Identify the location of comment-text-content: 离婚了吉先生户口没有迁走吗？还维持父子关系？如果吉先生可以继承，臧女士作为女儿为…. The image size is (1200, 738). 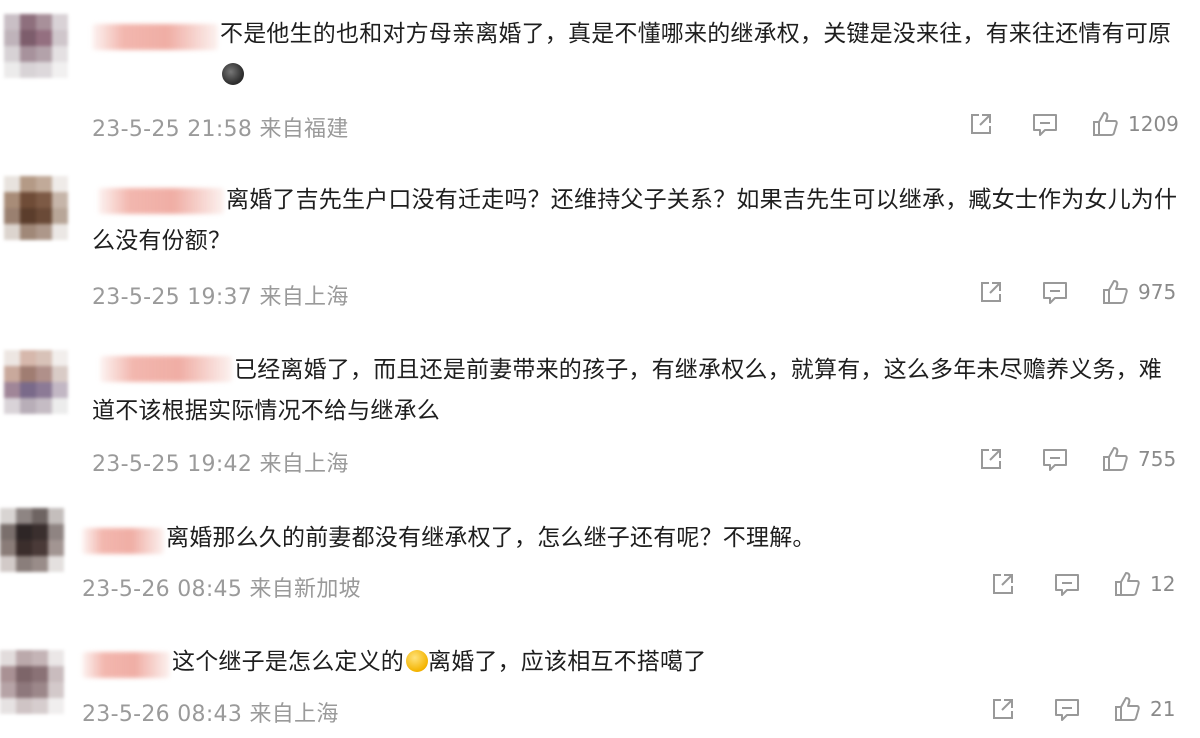
(635, 220).